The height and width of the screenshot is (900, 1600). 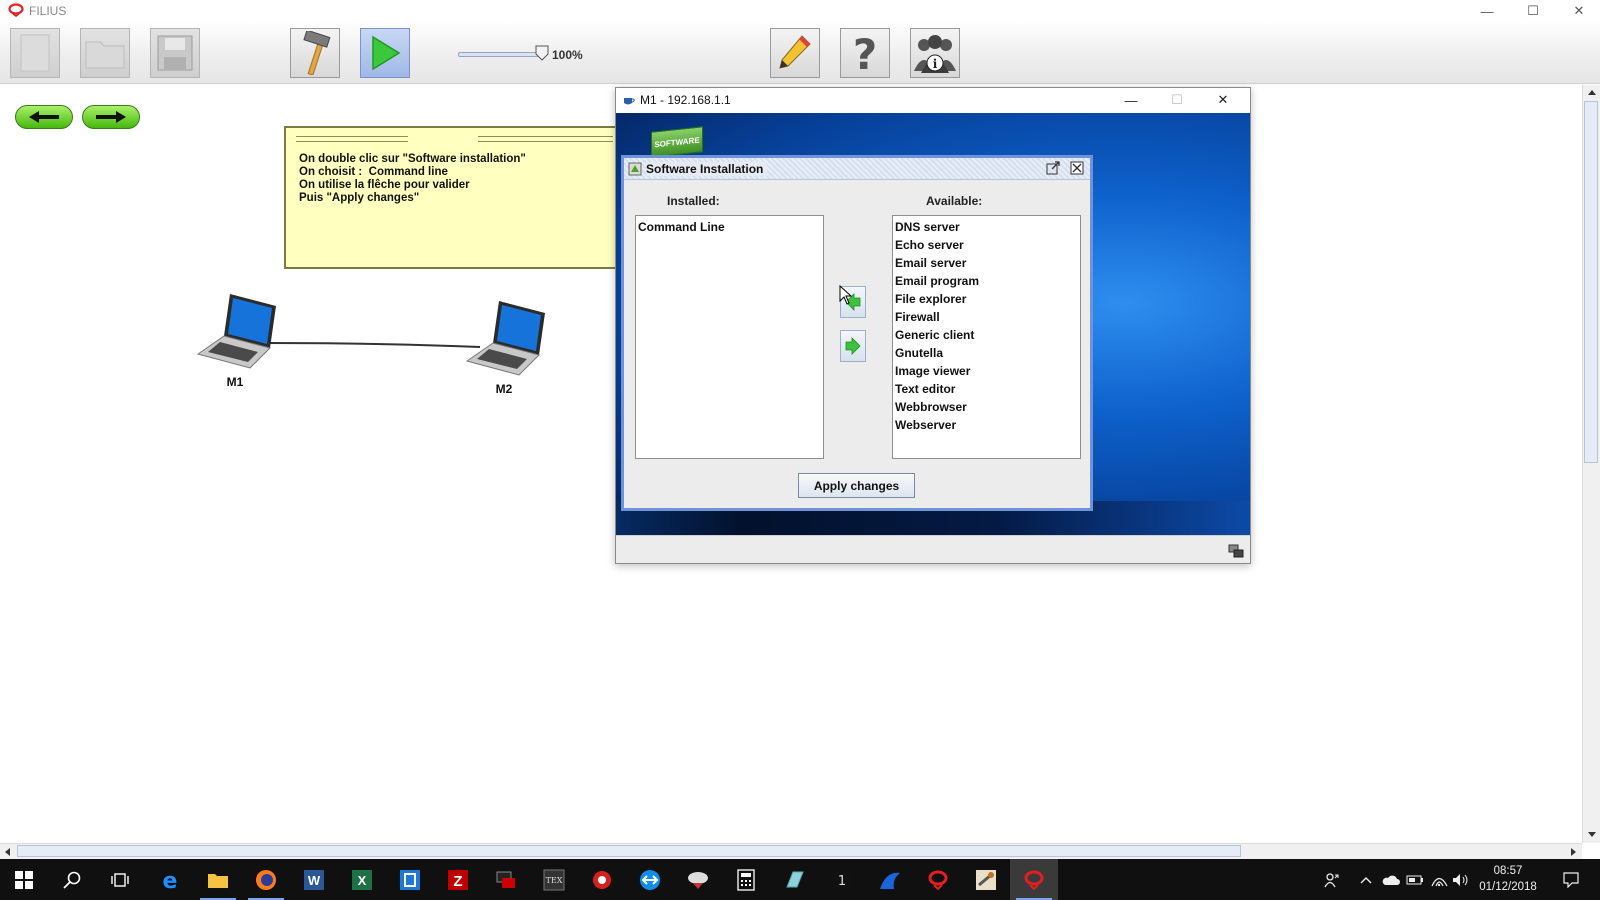 I want to click on list-item: Gnutella, so click(x=986, y=353).